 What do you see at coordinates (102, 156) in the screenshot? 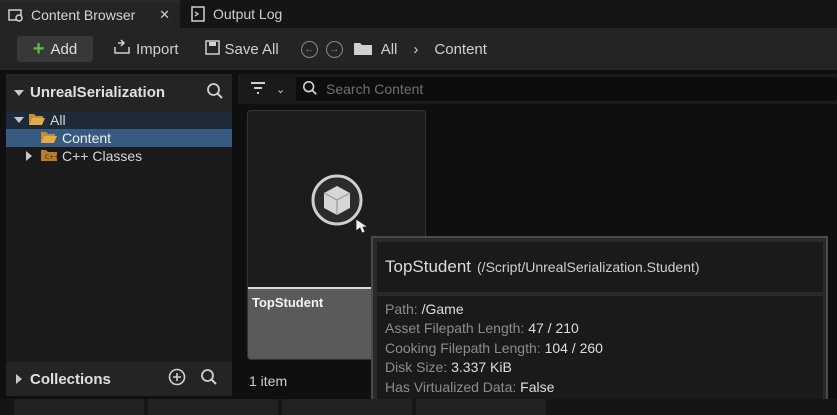
I see `tree-item-label: C++ Classes` at bounding box center [102, 156].